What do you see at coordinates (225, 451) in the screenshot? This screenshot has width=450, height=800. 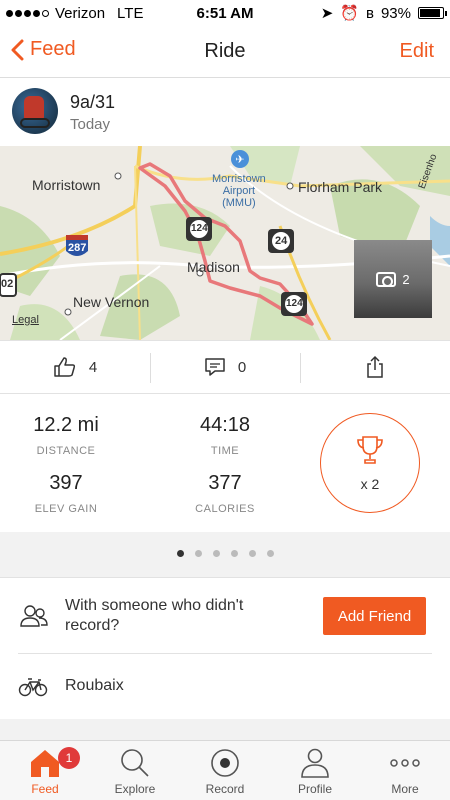 I see `stat-label: TIME` at bounding box center [225, 451].